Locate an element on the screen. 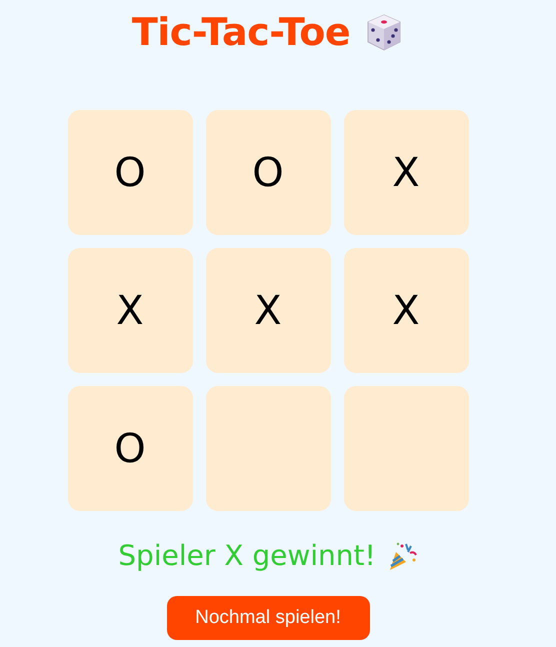  page-title: Tic-Tac-Toe is located at coordinates (241, 32).